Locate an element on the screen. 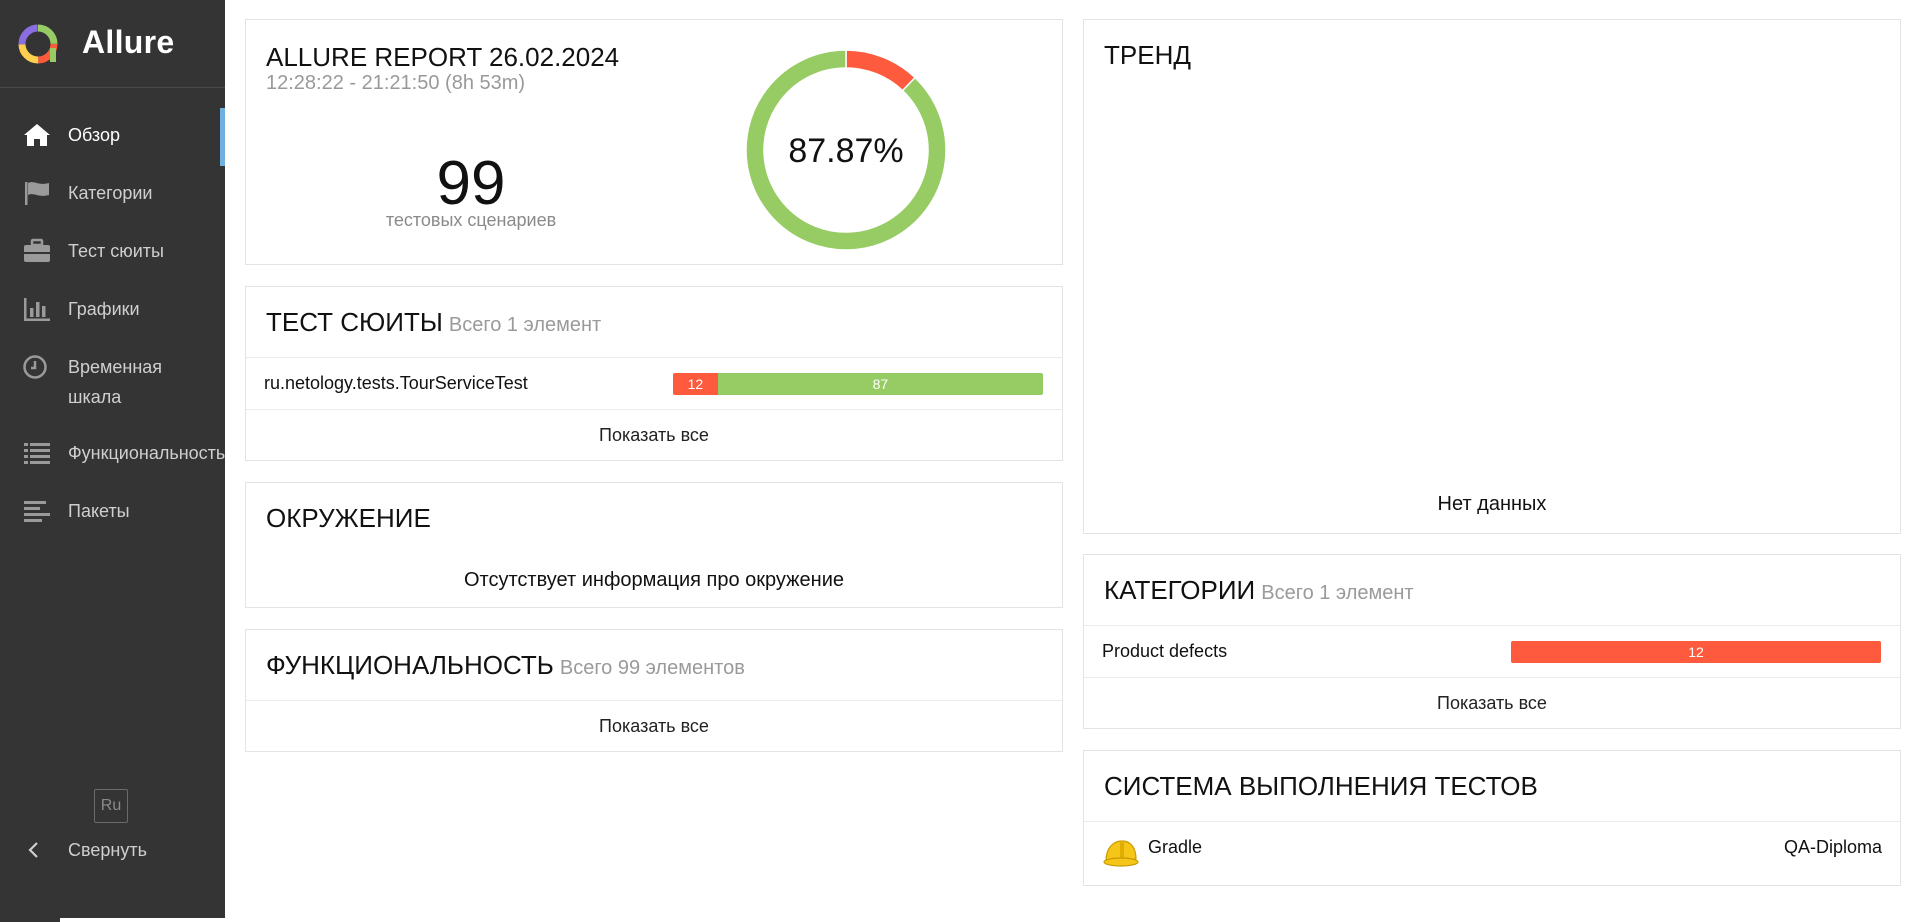  allure-logo-icon is located at coordinates (38, 44).